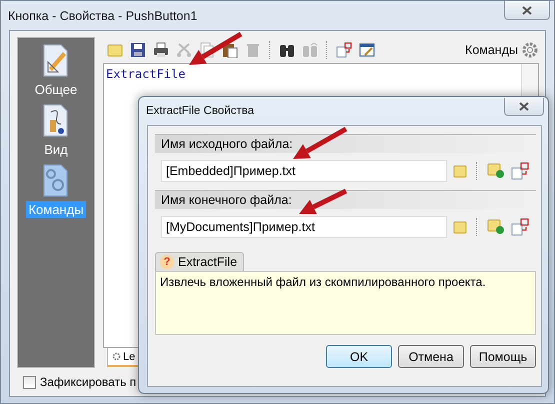 This screenshot has height=404, width=555. I want to click on dialog-button: Отмена, so click(431, 356).